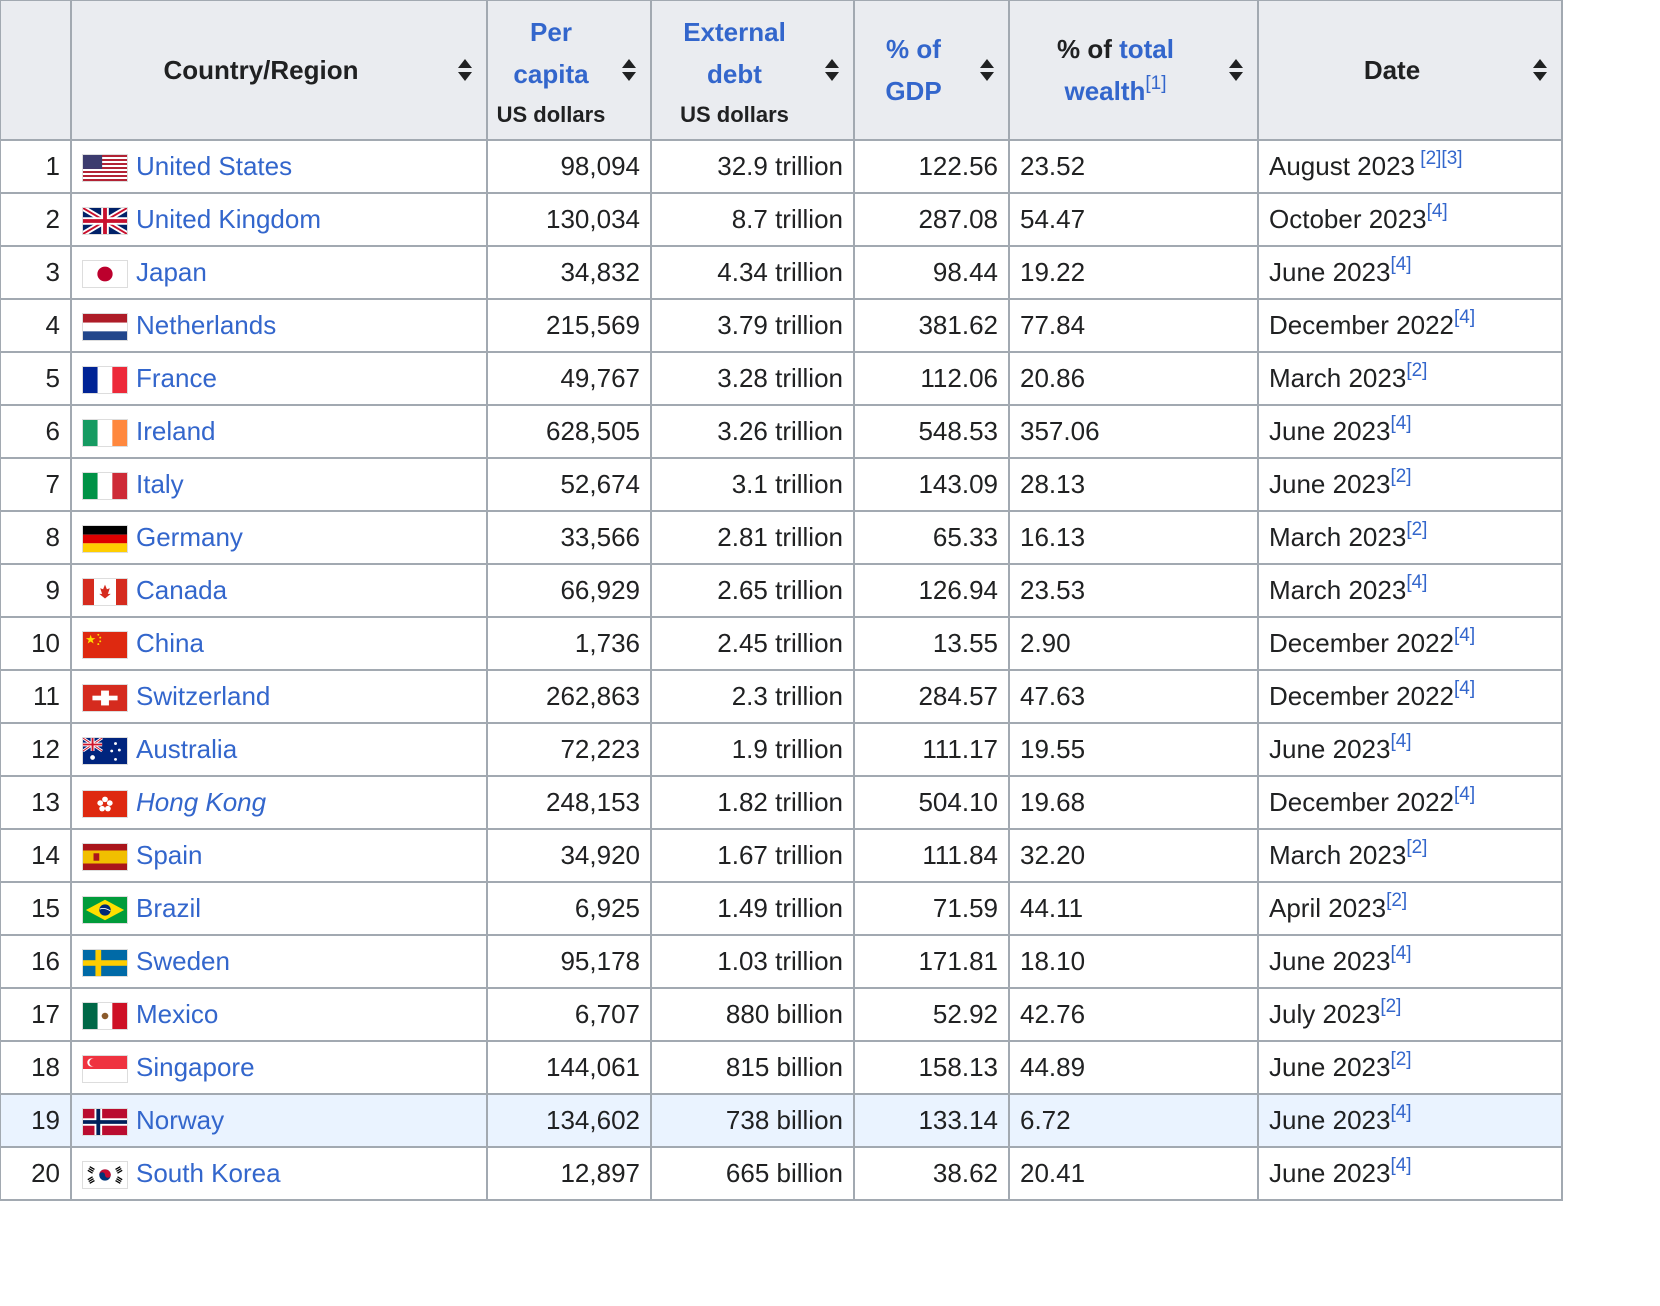 The height and width of the screenshot is (1306, 1660). I want to click on external-debt-link: External debt, so click(734, 53).